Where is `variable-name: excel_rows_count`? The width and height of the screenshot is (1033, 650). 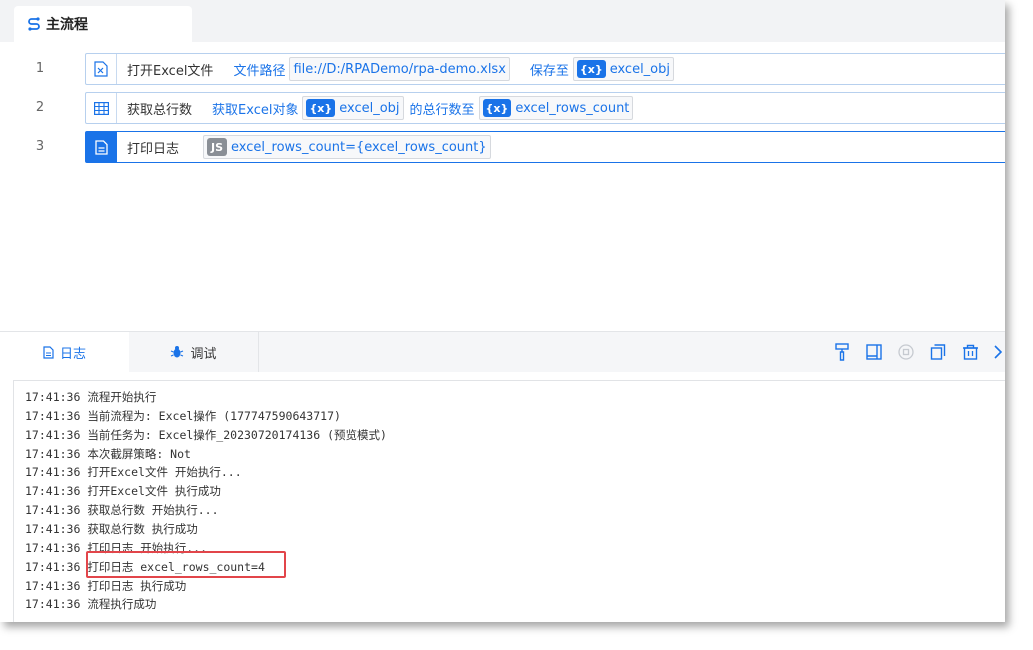 variable-name: excel_rows_count is located at coordinates (572, 108).